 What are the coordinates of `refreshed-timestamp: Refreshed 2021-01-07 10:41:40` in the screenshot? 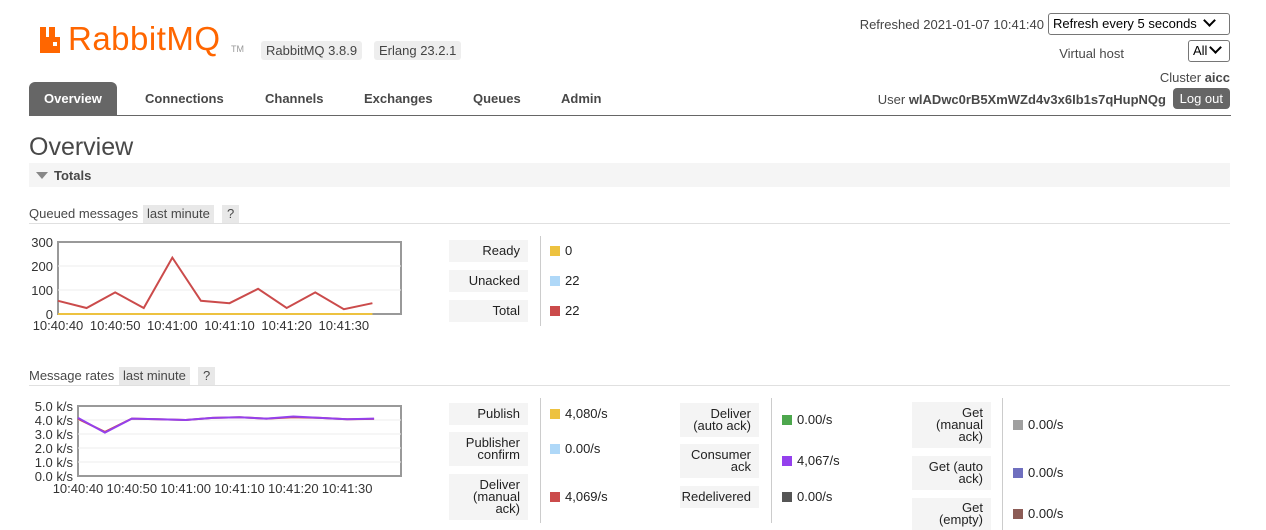 It's located at (951, 24).